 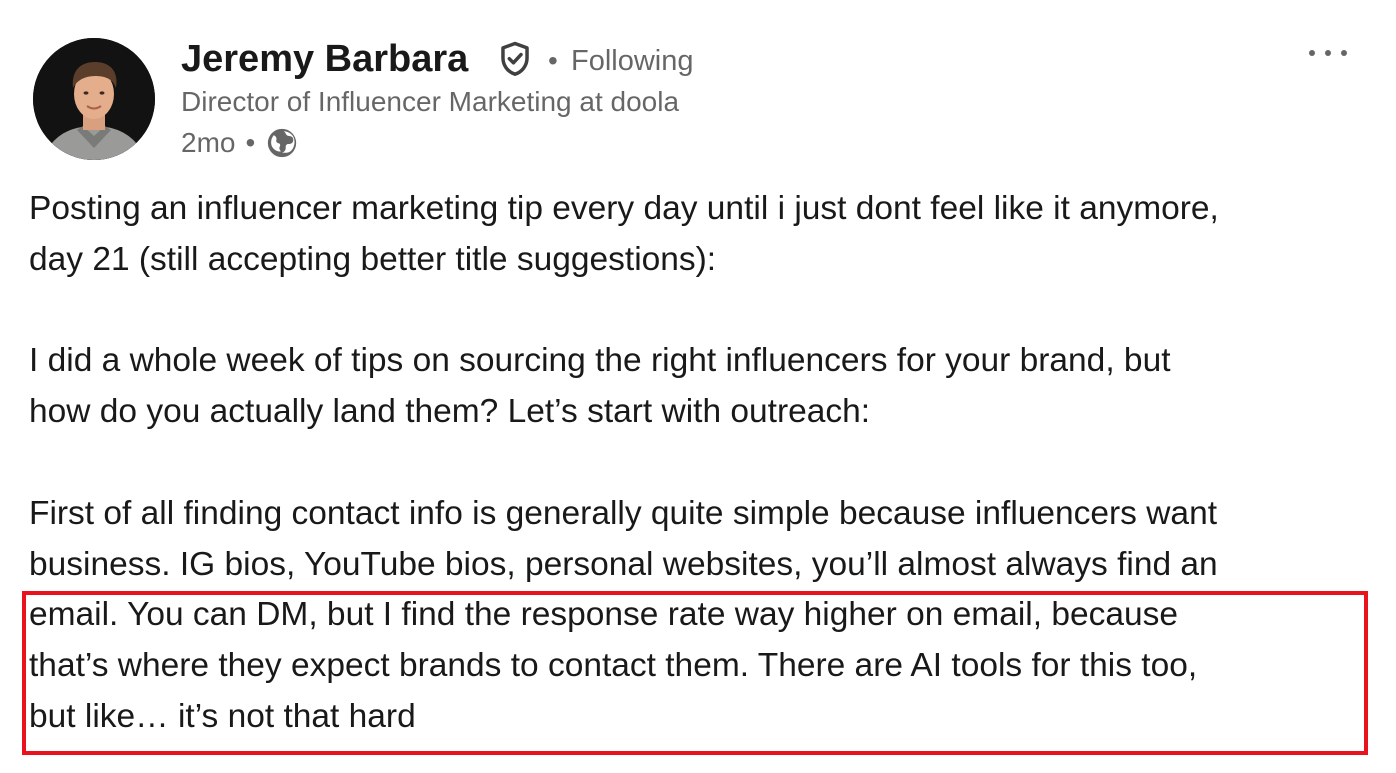 I want to click on author-name: Jeremy Barbara, so click(x=324, y=59).